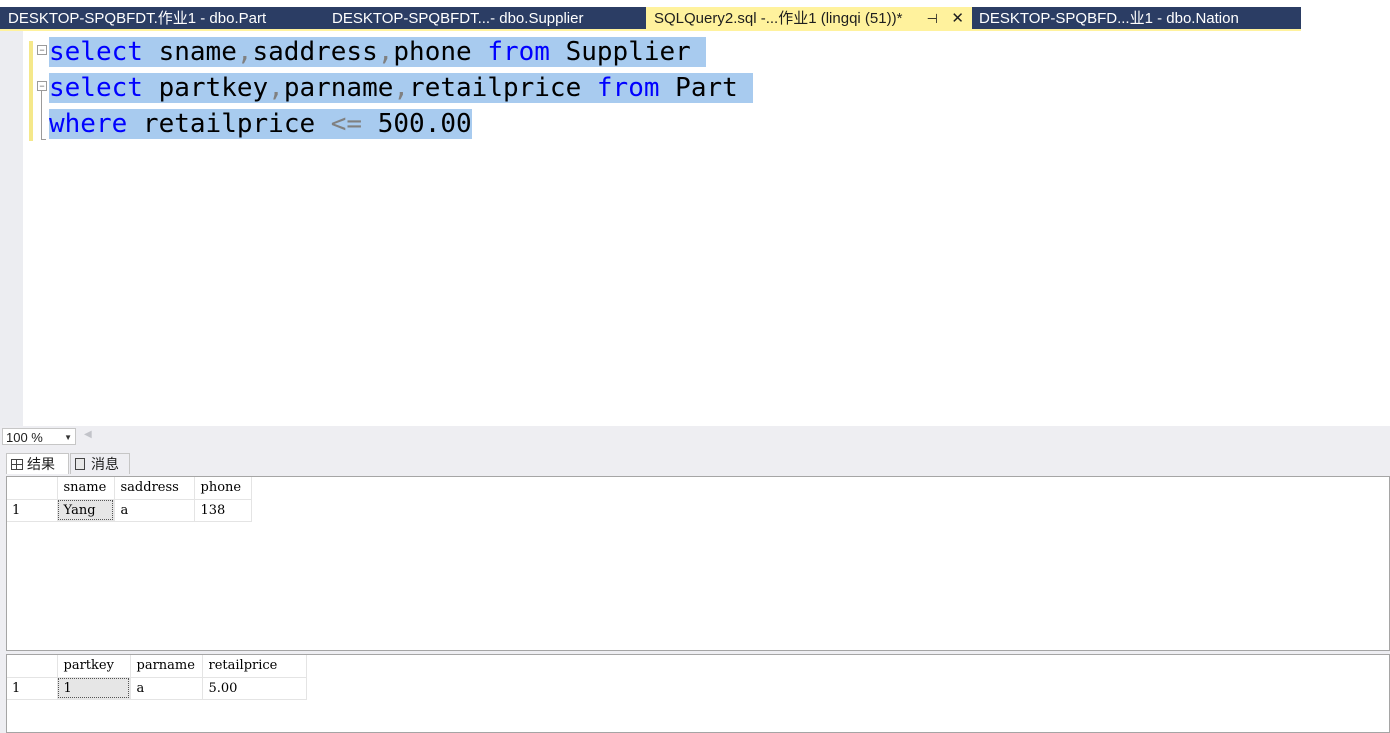 Image resolution: width=1390 pixels, height=733 pixels. Describe the element at coordinates (957, 19) in the screenshot. I see `close-icon: ✕` at that location.